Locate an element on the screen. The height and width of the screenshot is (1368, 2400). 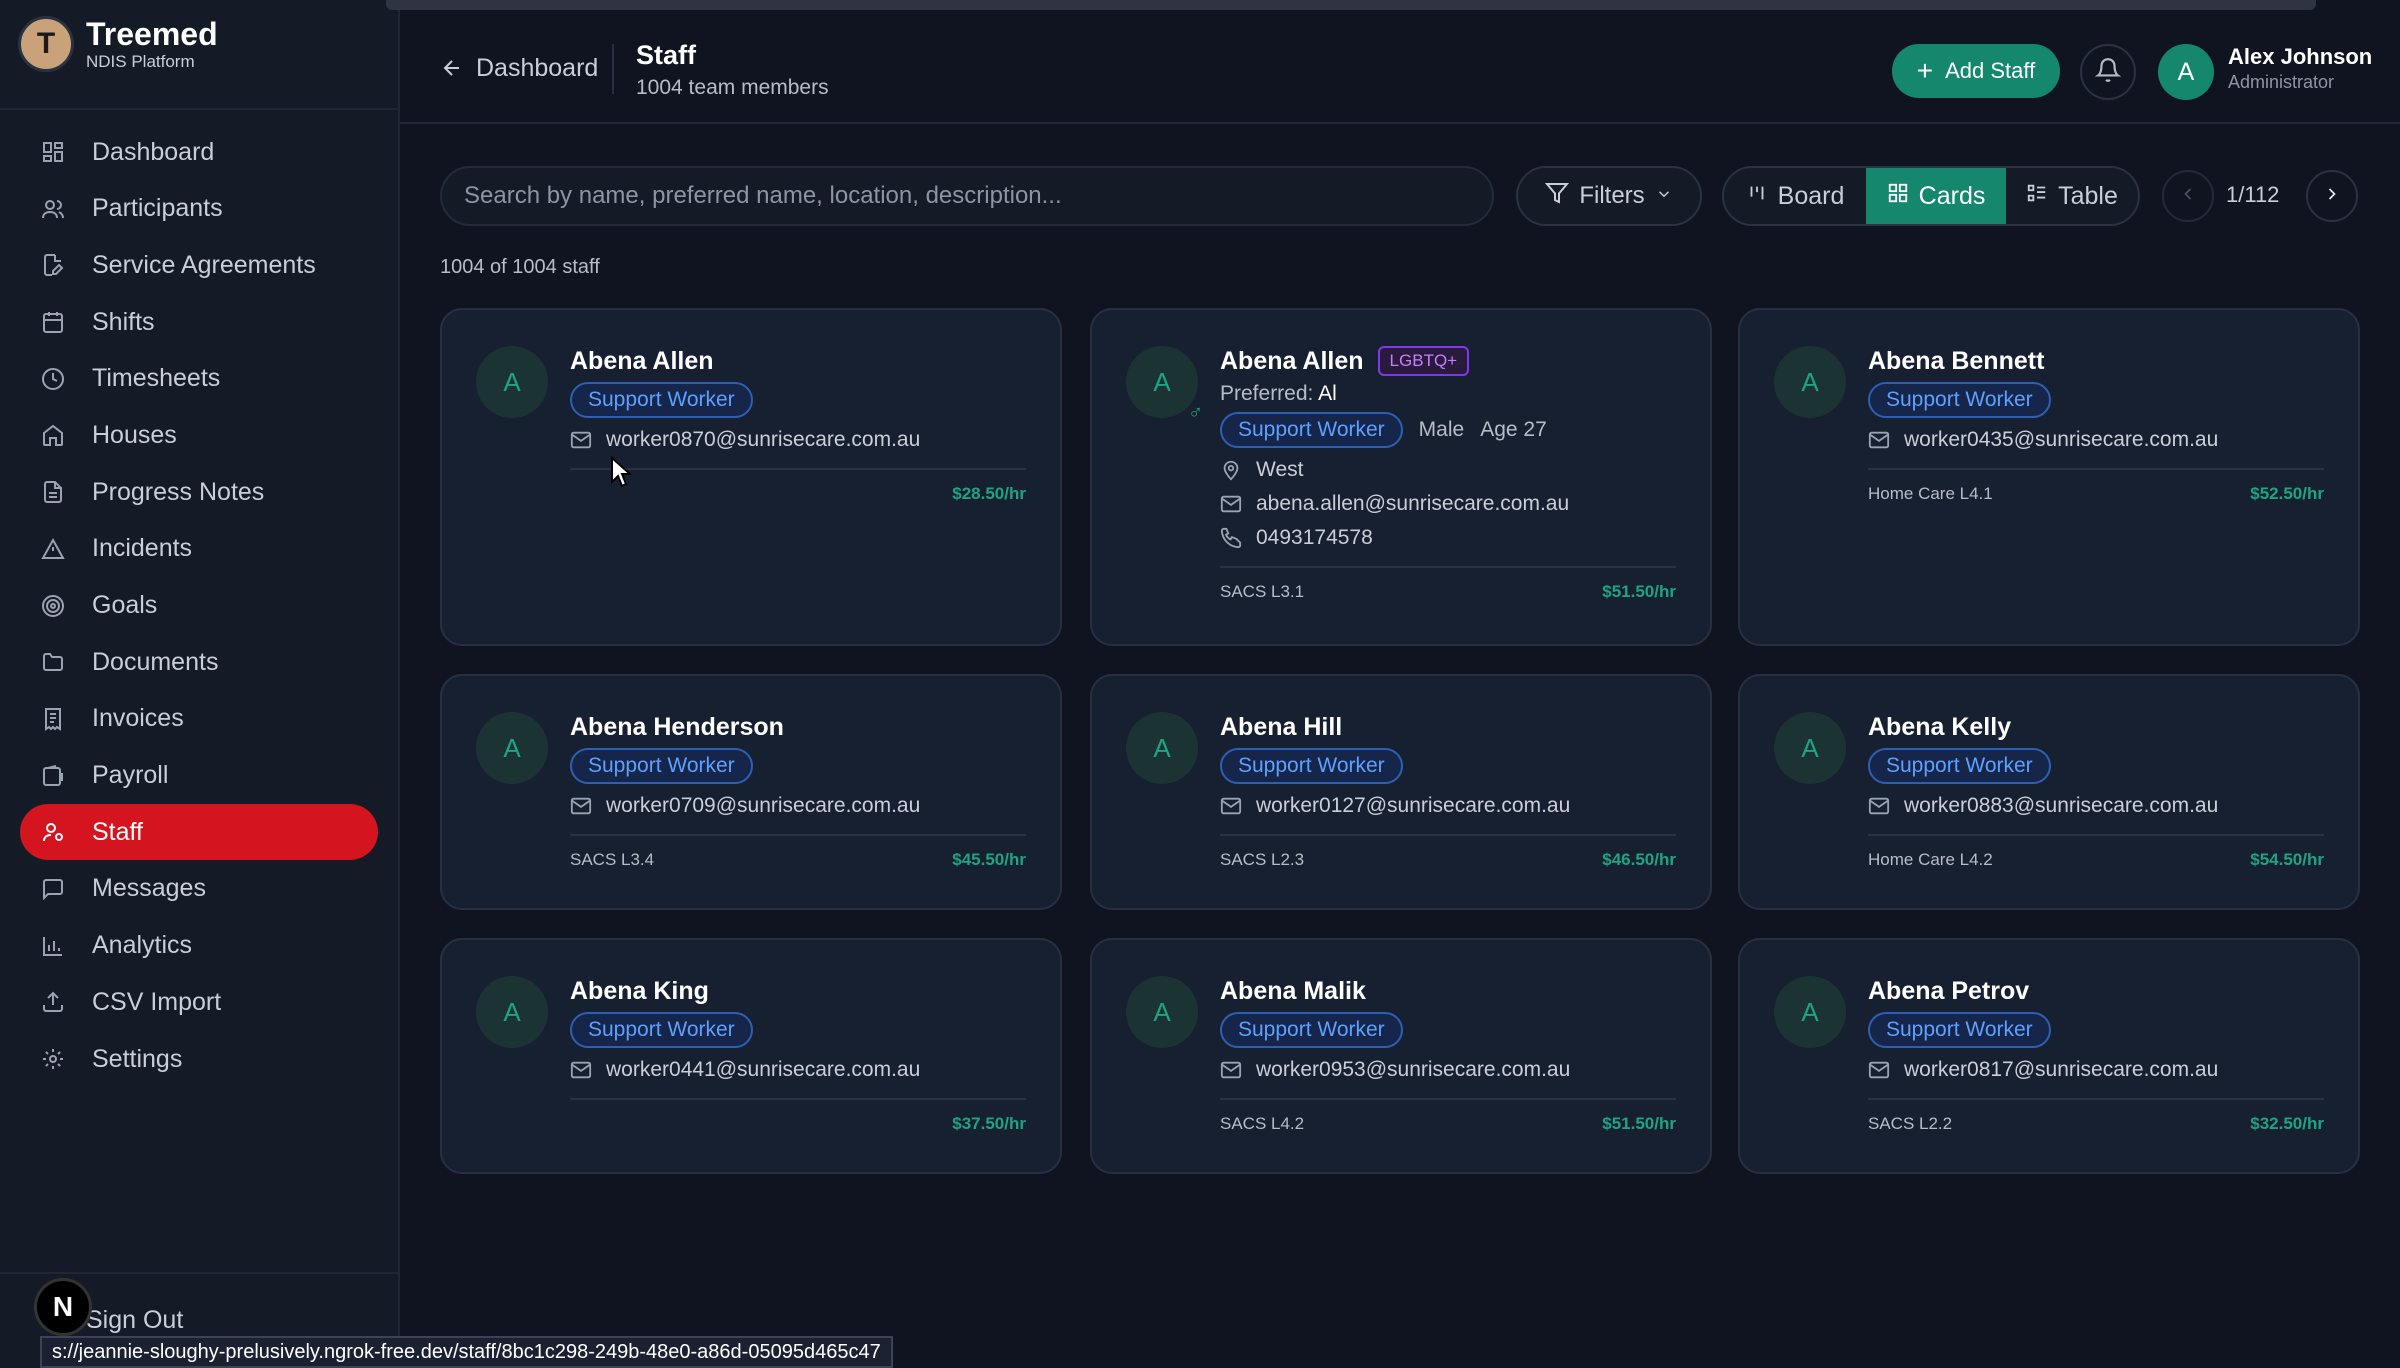
add-staff-label: Add Staff is located at coordinates (1990, 70).